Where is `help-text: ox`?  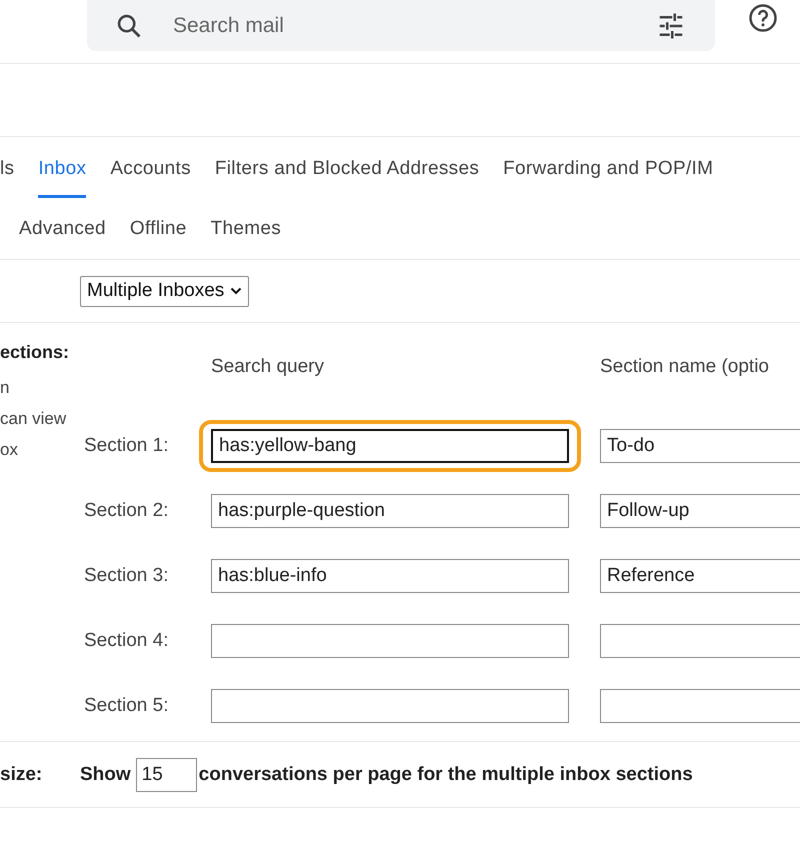 help-text: ox is located at coordinates (9, 450).